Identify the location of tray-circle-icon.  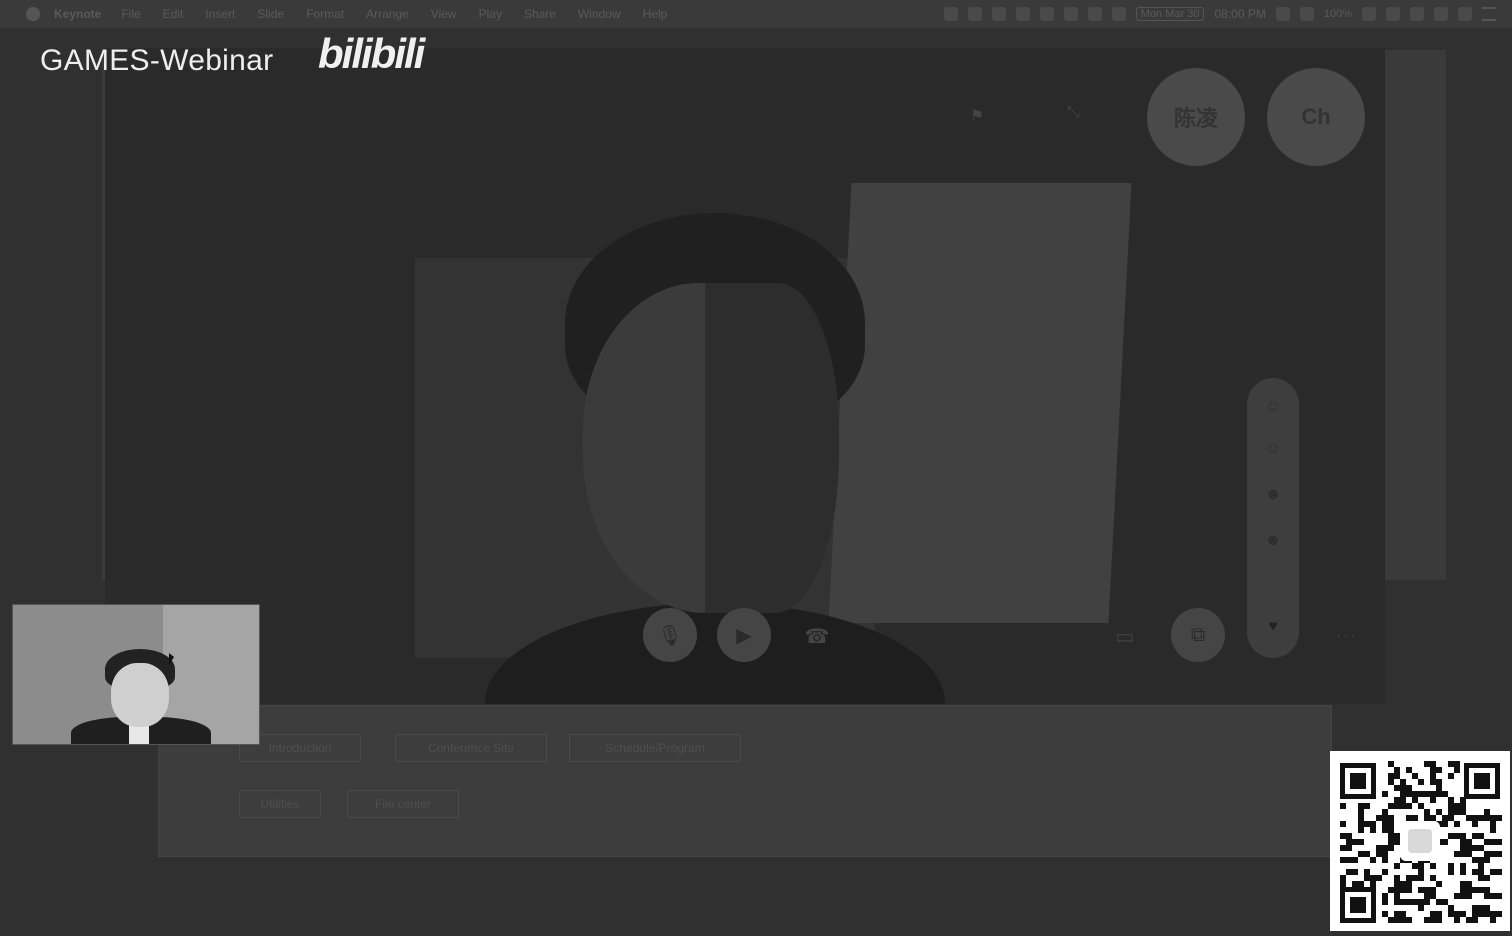
(1046, 14).